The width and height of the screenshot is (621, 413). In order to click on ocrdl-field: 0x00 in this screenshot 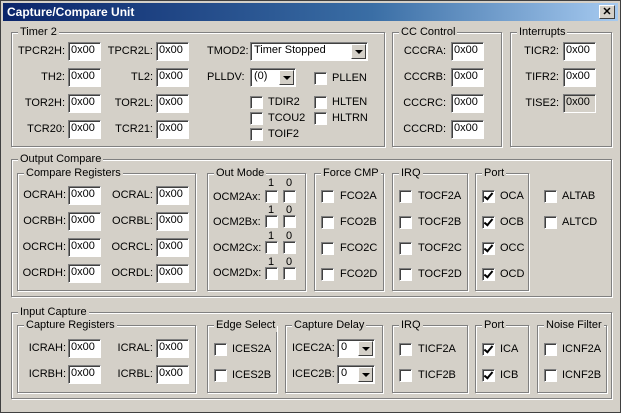, I will do `click(172, 273)`.